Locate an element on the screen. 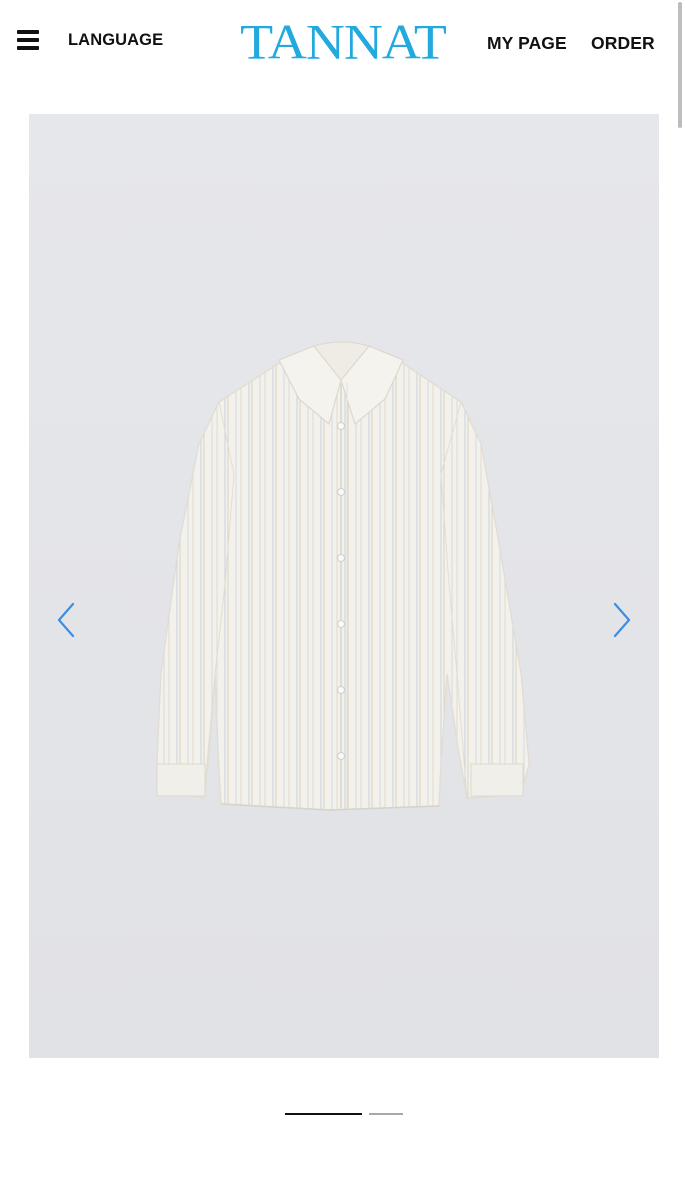  page-scrollbar is located at coordinates (680, 65).